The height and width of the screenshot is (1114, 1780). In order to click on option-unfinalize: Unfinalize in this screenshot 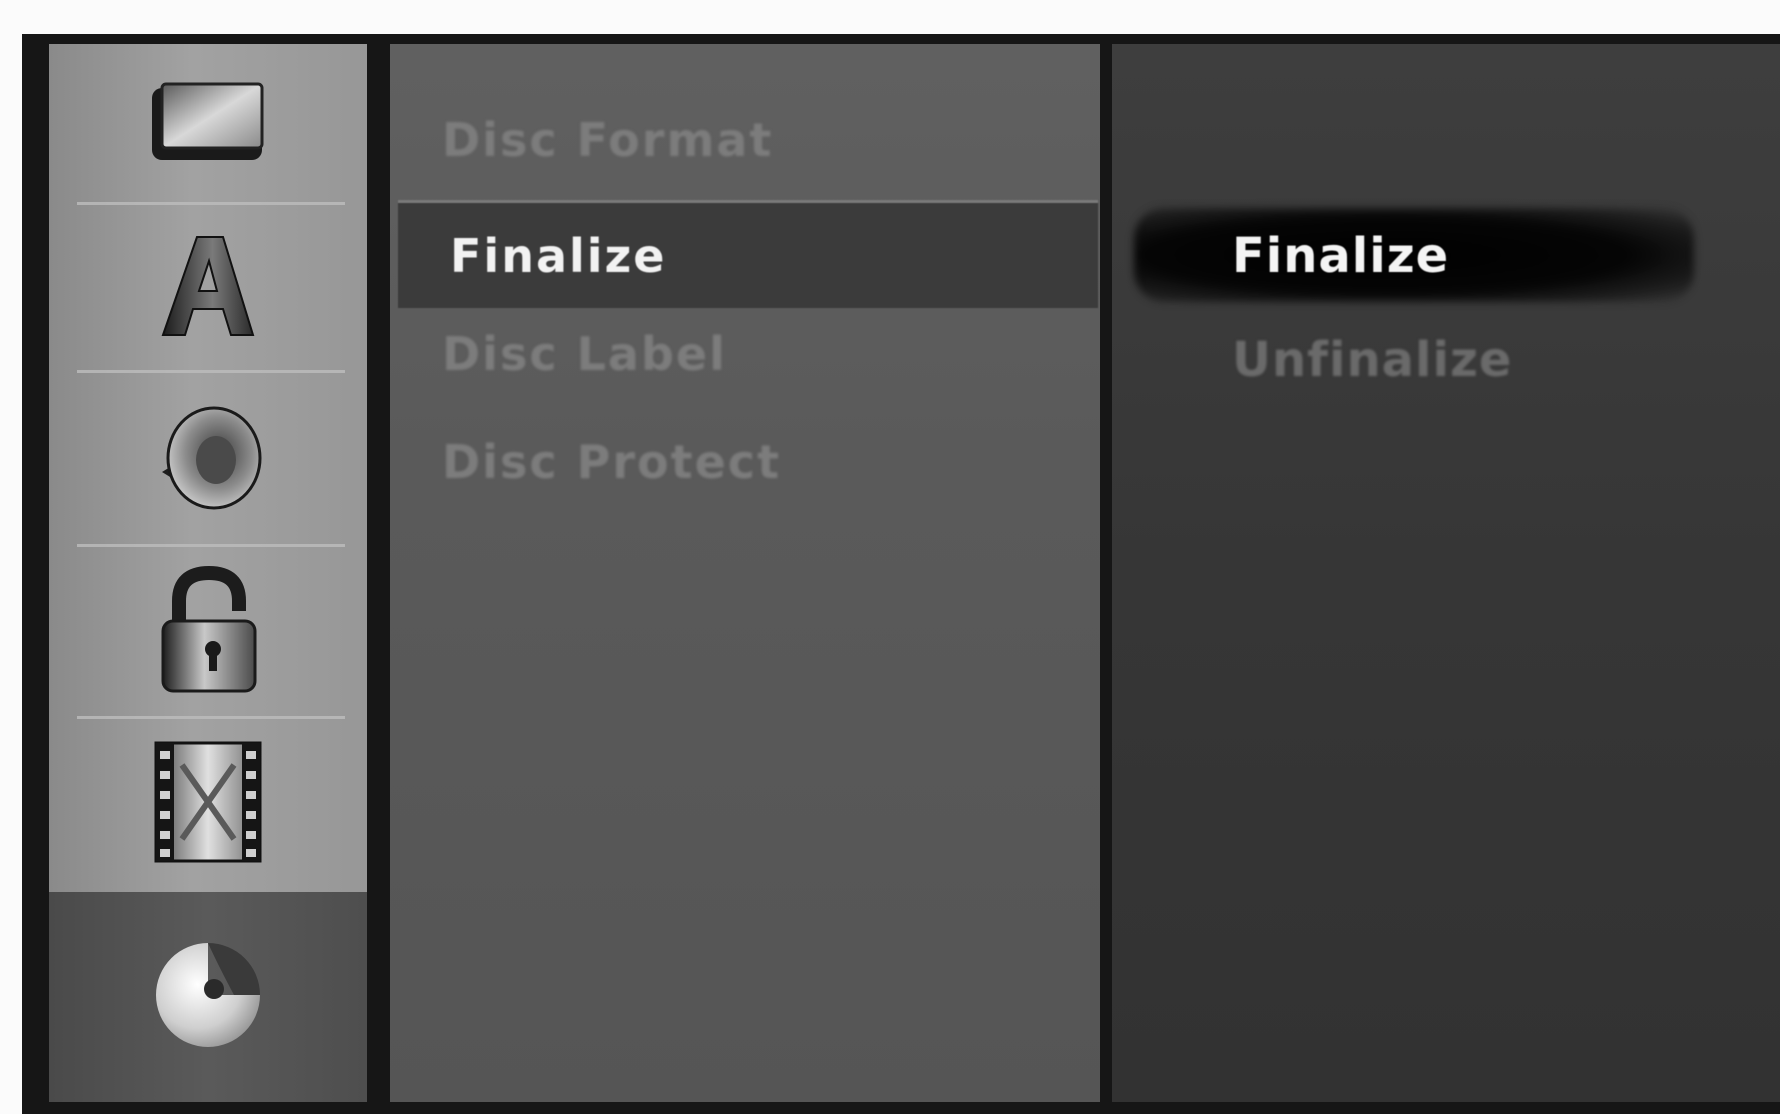, I will do `click(1372, 360)`.